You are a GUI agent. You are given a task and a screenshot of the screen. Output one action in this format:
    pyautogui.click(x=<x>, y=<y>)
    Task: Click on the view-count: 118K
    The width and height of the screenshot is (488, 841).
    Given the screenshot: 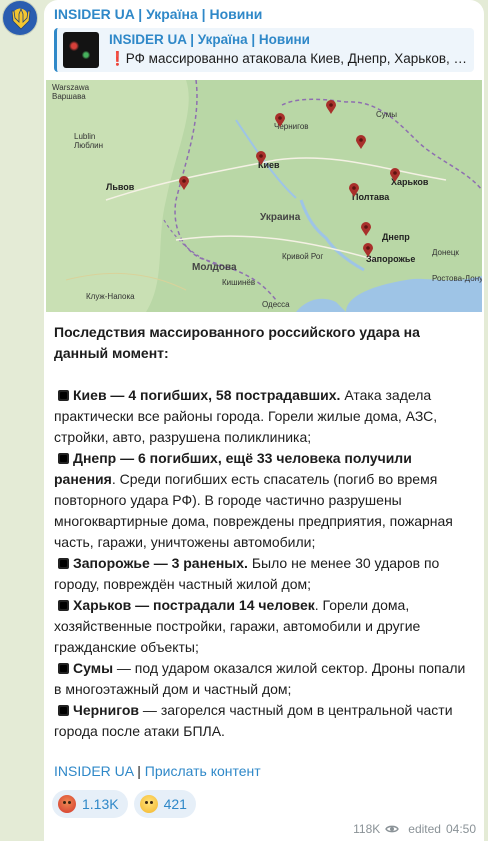 What is the action you would take?
    pyautogui.click(x=367, y=829)
    